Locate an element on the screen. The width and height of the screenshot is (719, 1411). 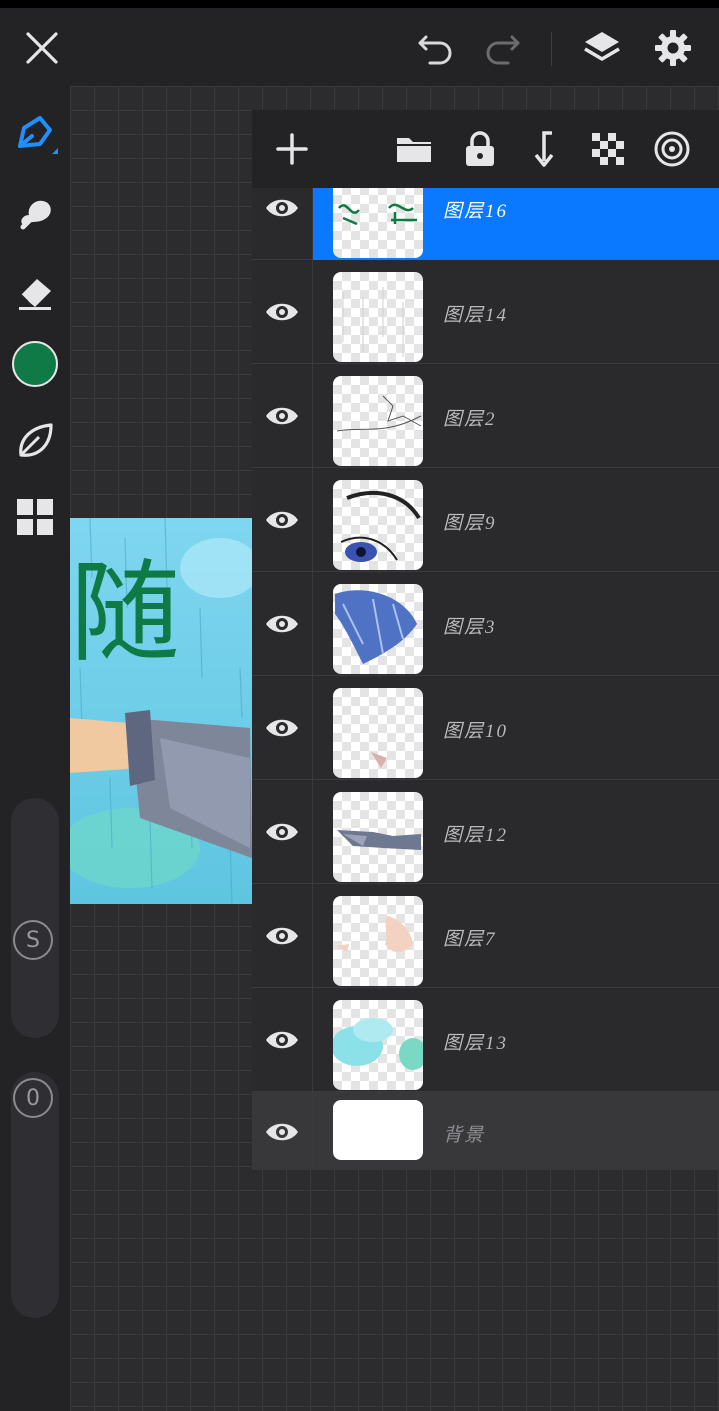
merge-down-icon is located at coordinates (544, 149).